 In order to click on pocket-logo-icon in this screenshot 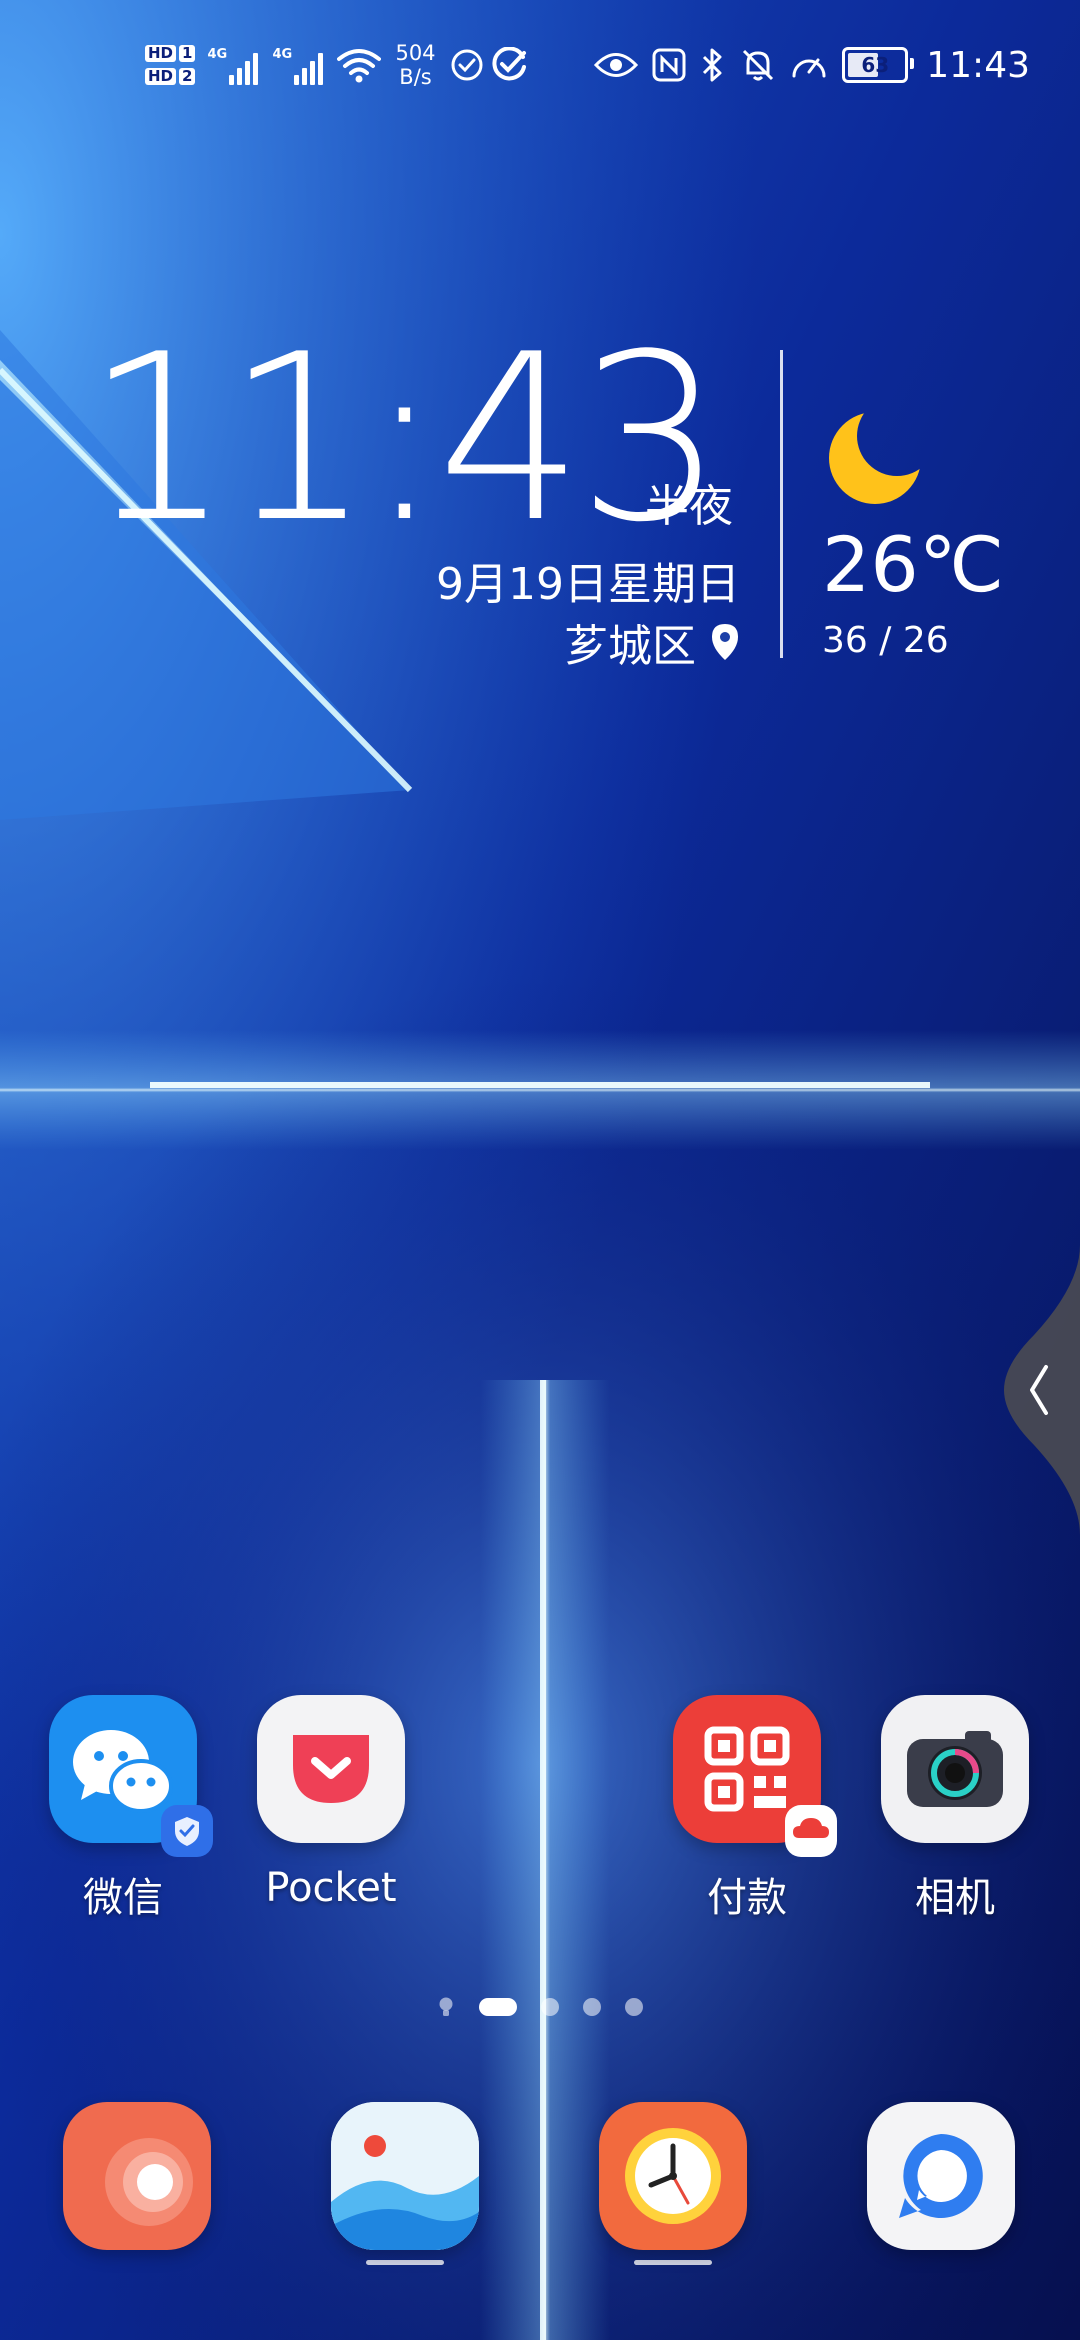, I will do `click(331, 1769)`.